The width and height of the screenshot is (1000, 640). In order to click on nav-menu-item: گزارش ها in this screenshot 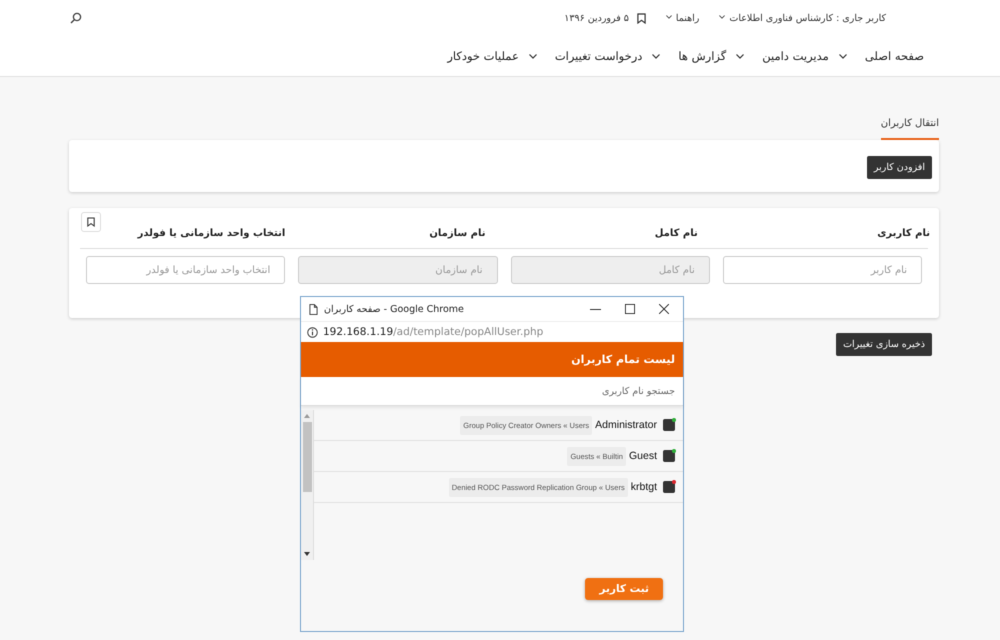, I will do `click(711, 56)`.